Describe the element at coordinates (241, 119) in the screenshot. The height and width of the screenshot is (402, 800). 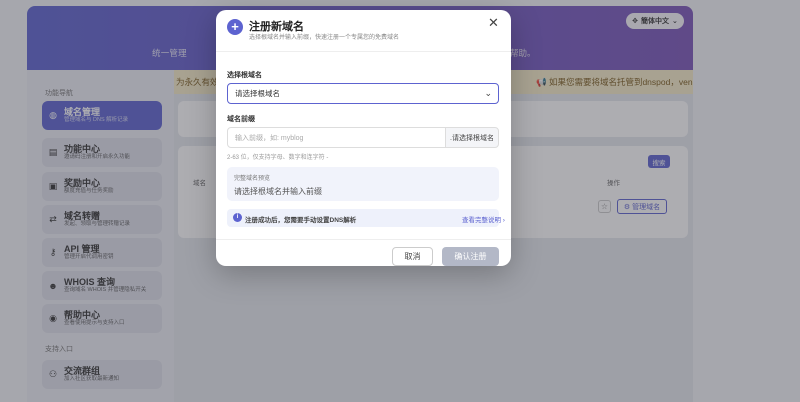
I see `prefix-label: 域名前缀` at that location.